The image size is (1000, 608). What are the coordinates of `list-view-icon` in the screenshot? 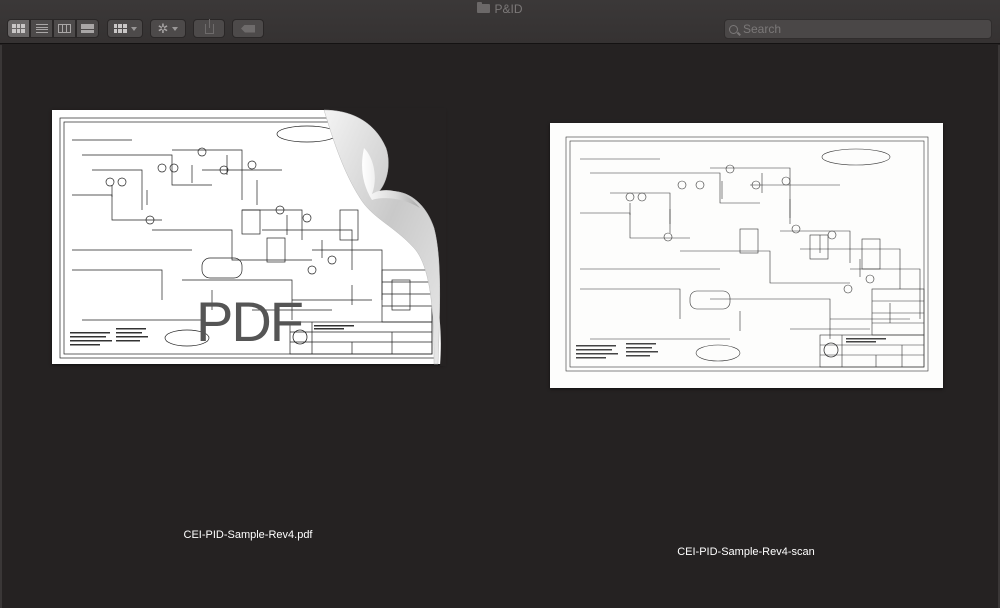 It's located at (41, 28).